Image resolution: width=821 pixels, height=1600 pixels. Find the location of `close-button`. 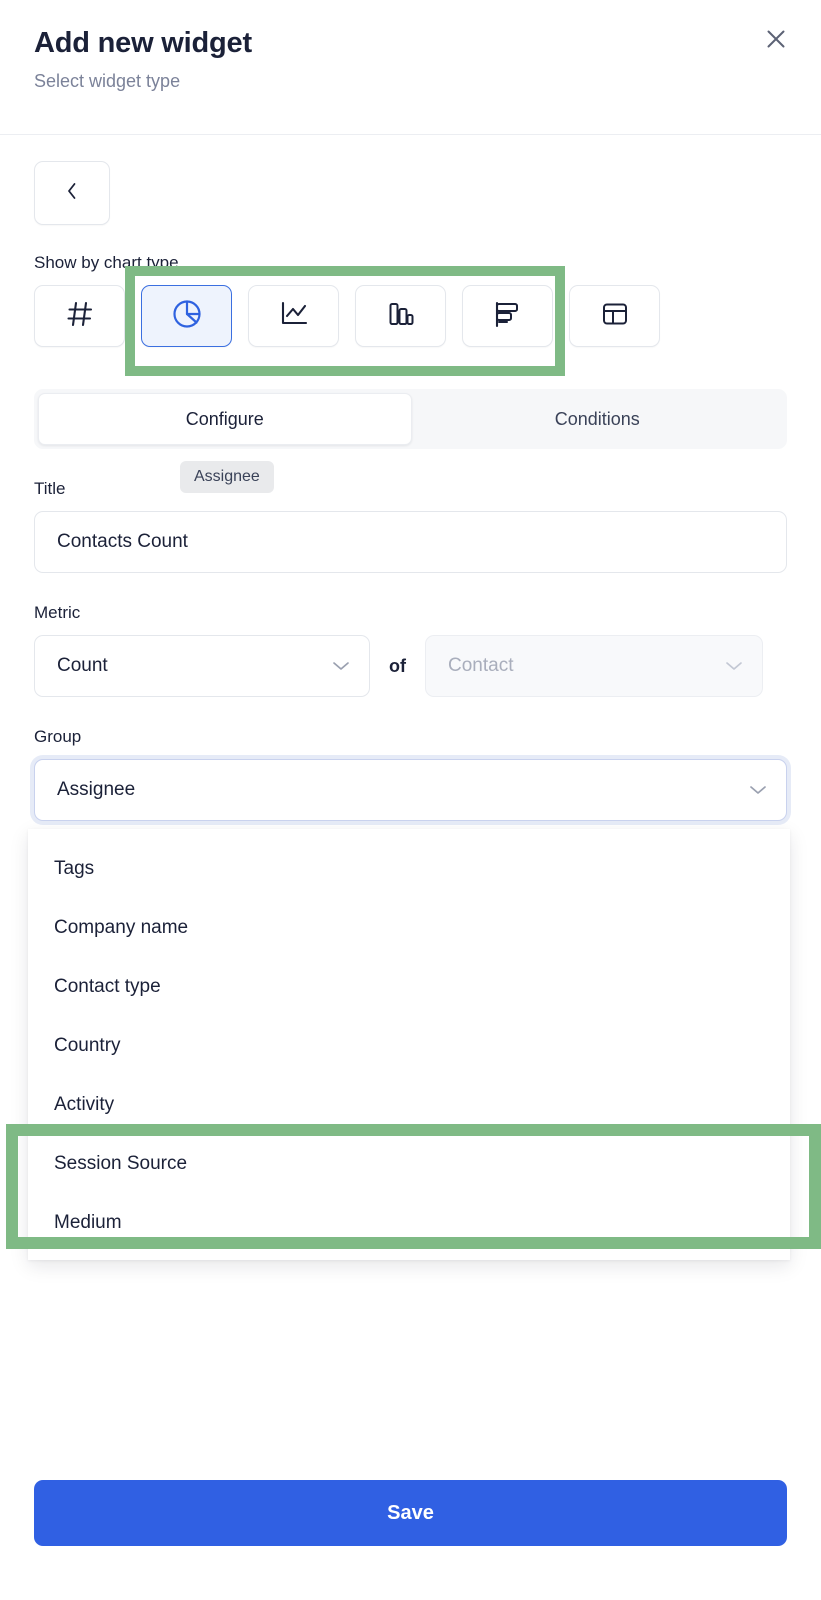

close-button is located at coordinates (776, 39).